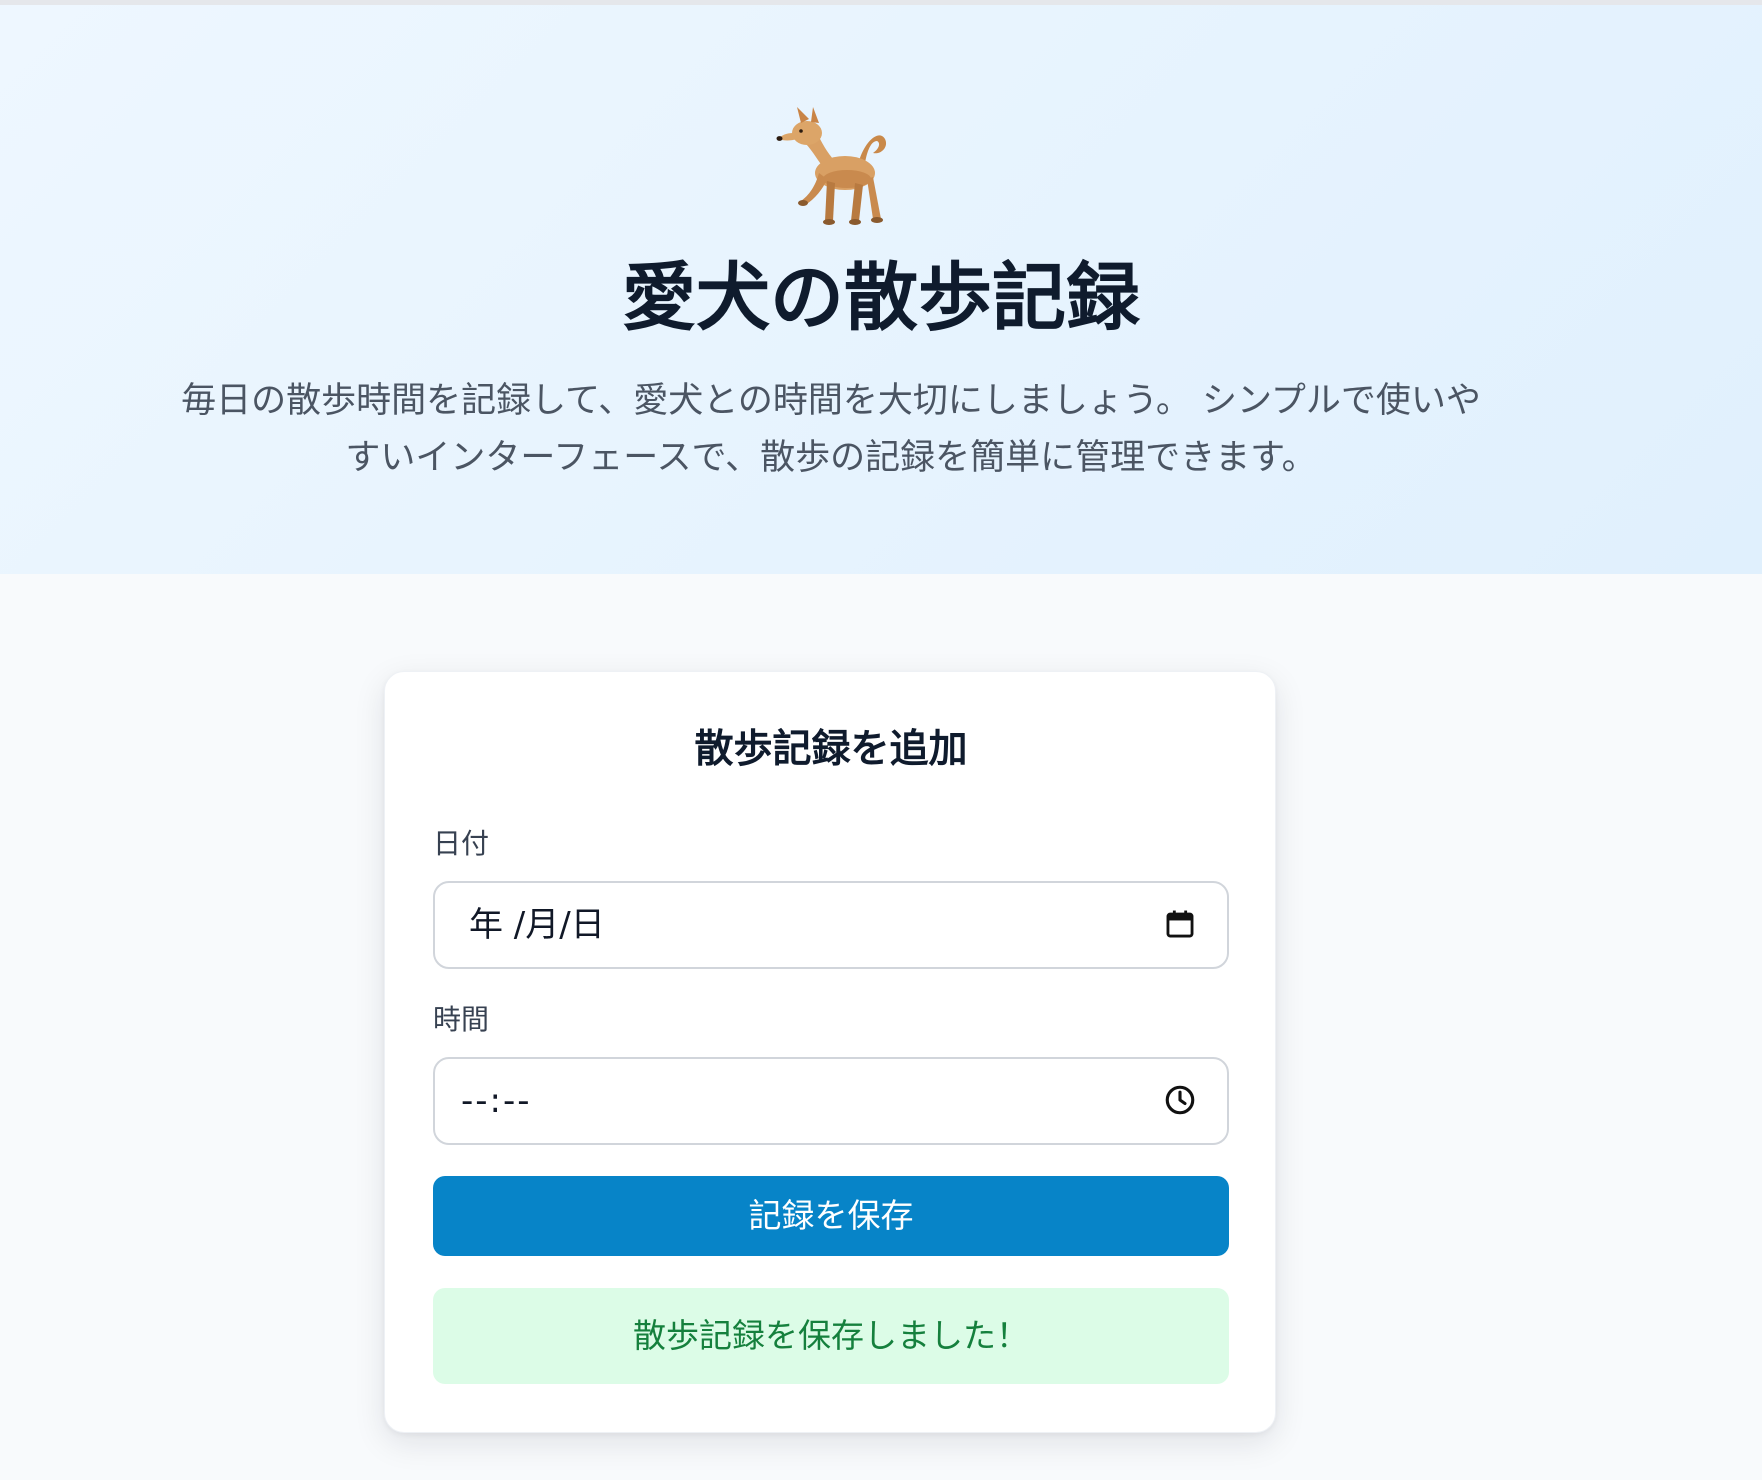 Image resolution: width=1762 pixels, height=1480 pixels. What do you see at coordinates (831, 1336) in the screenshot?
I see `success-message: 散歩記録を保存しました！` at bounding box center [831, 1336].